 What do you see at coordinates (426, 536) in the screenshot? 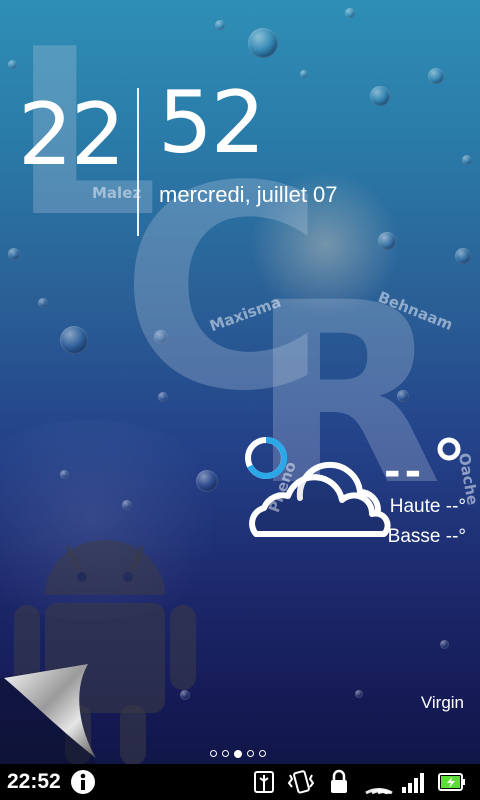
I see `weather-low: Basse --°` at bounding box center [426, 536].